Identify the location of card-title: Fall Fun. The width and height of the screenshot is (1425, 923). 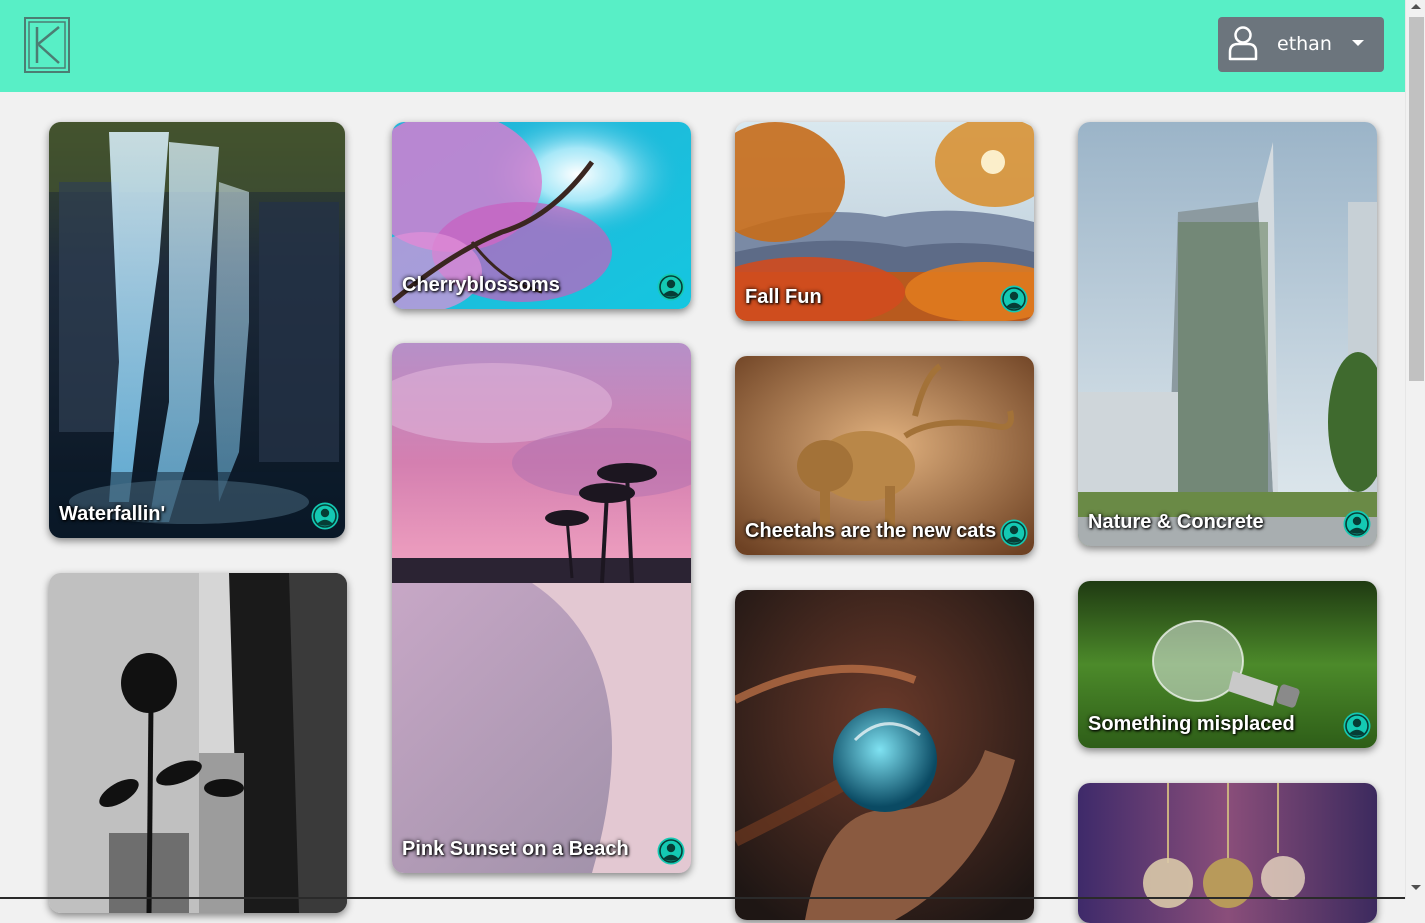
(783, 297).